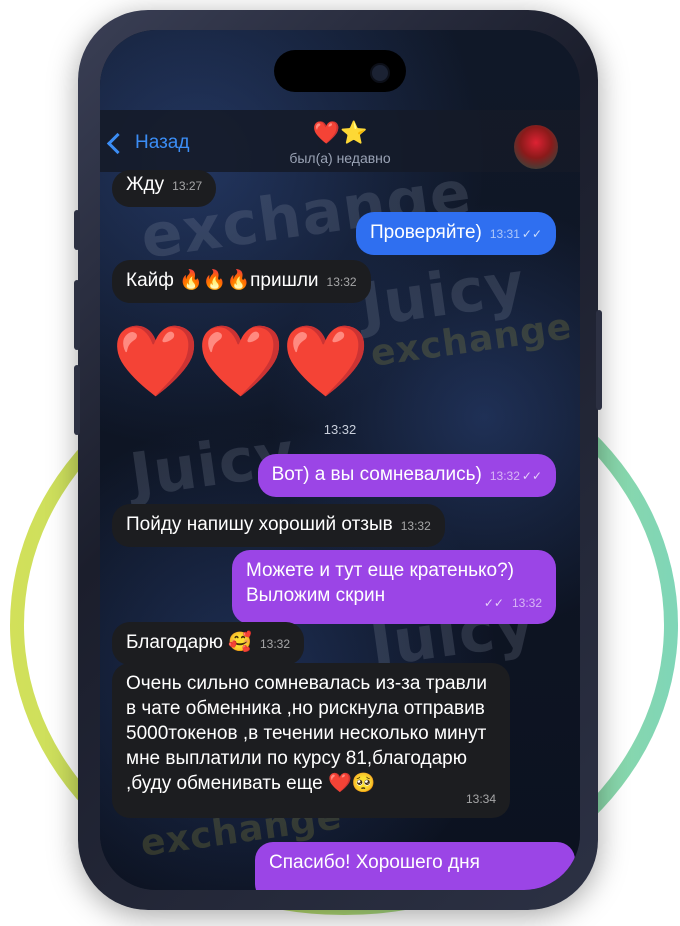 This screenshot has height=926, width=680. I want to click on message-outgoing: Проверяйте) 13:31 ✓✓, so click(455, 233).